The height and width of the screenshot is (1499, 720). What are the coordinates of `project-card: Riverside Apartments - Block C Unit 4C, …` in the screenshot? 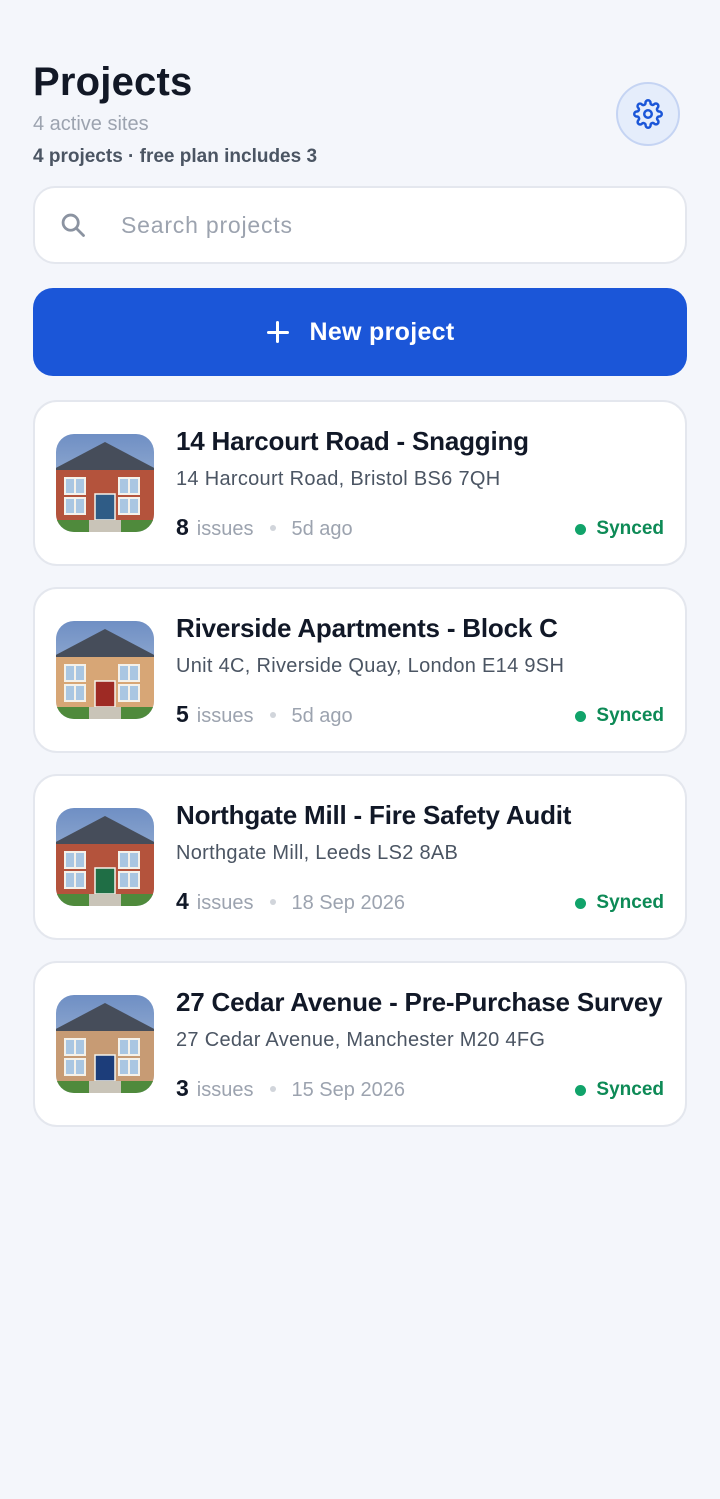 It's located at (360, 670).